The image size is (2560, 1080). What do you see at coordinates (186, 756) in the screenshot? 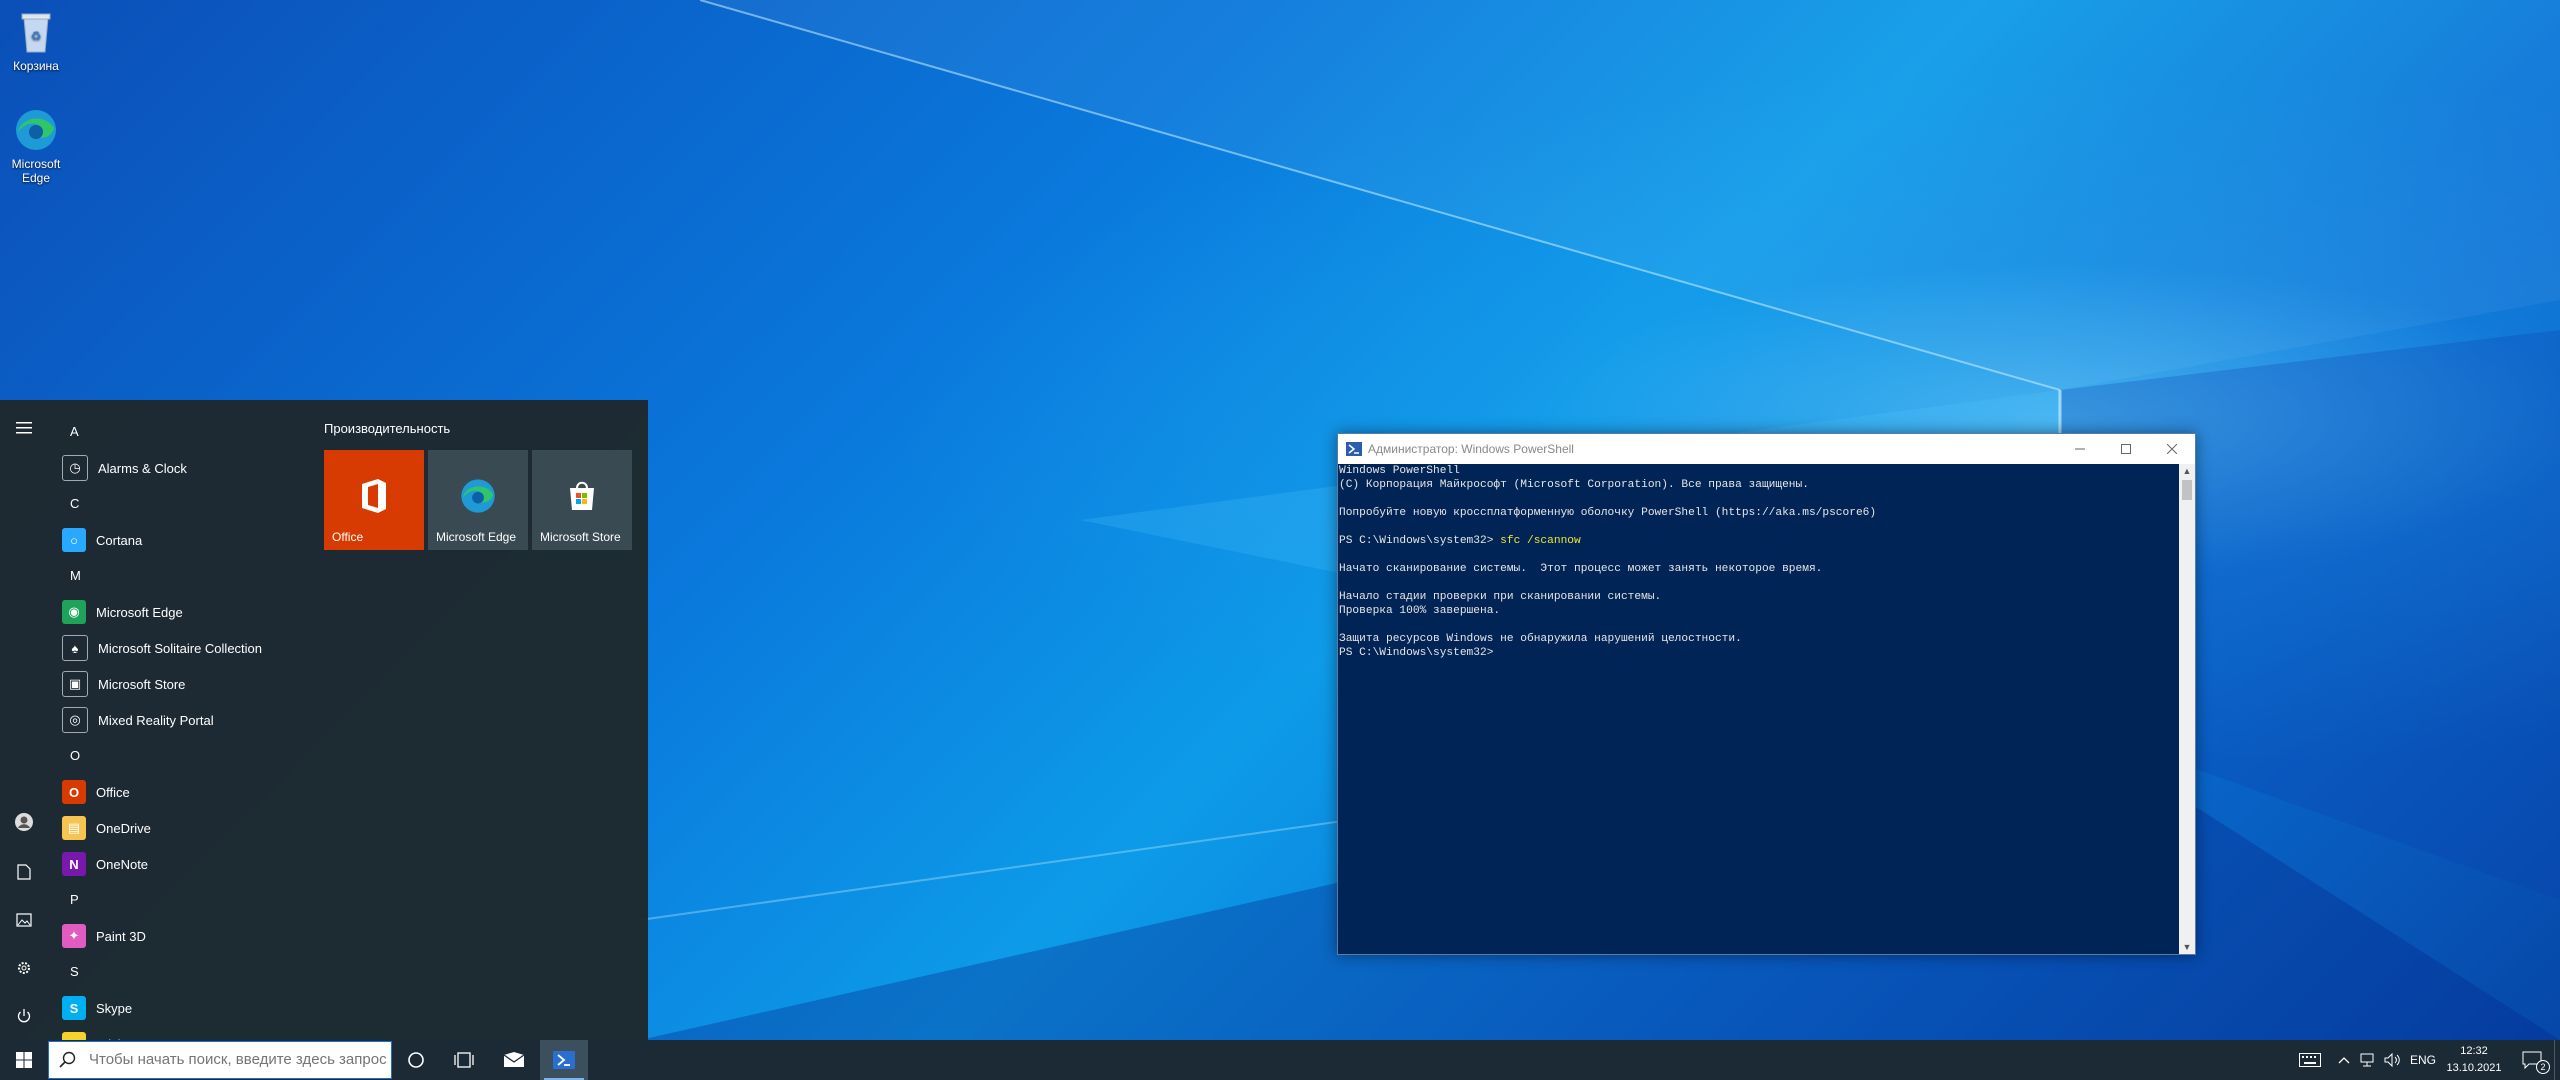
I see `app-list-letter-header: O` at bounding box center [186, 756].